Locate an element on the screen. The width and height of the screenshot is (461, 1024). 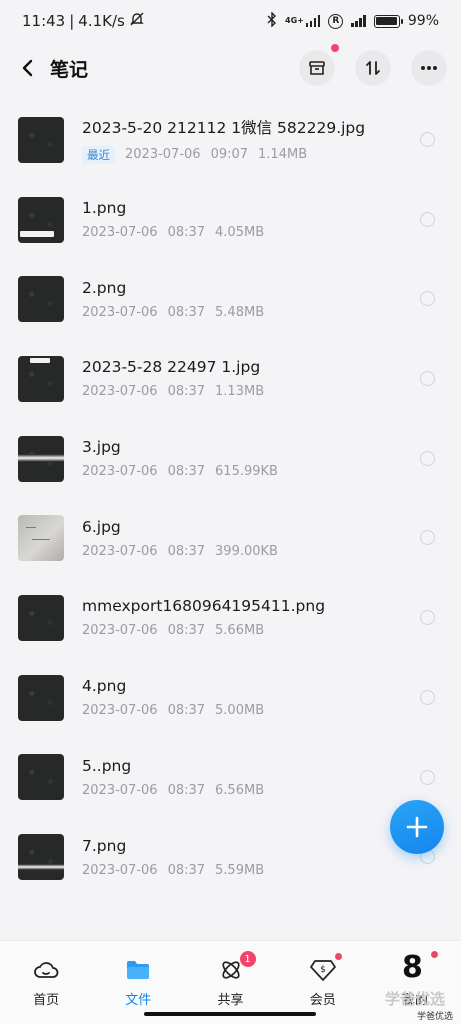
file-size: 5.48MB is located at coordinates (240, 312).